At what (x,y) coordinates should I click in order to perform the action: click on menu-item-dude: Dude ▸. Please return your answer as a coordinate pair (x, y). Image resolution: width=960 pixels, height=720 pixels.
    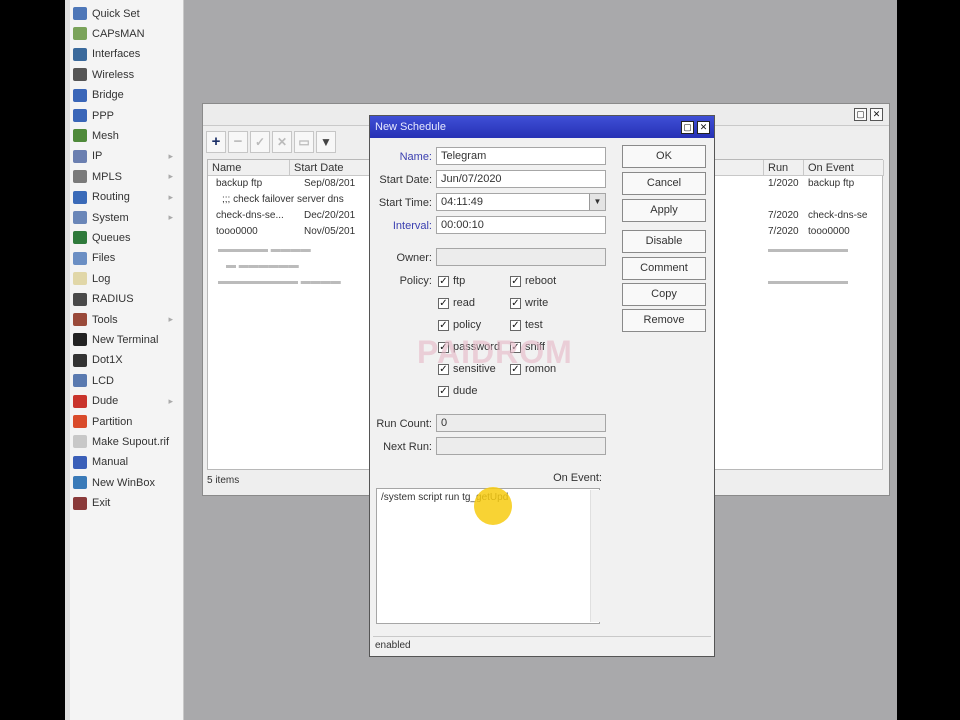
    Looking at the image, I should click on (126, 401).